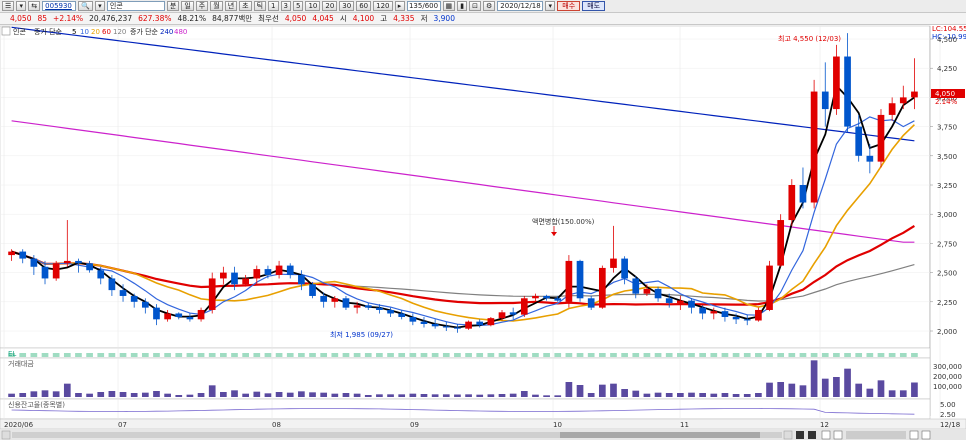 The width and height of the screenshot is (966, 440). I want to click on chart-settings-icon, so click(926, 435).